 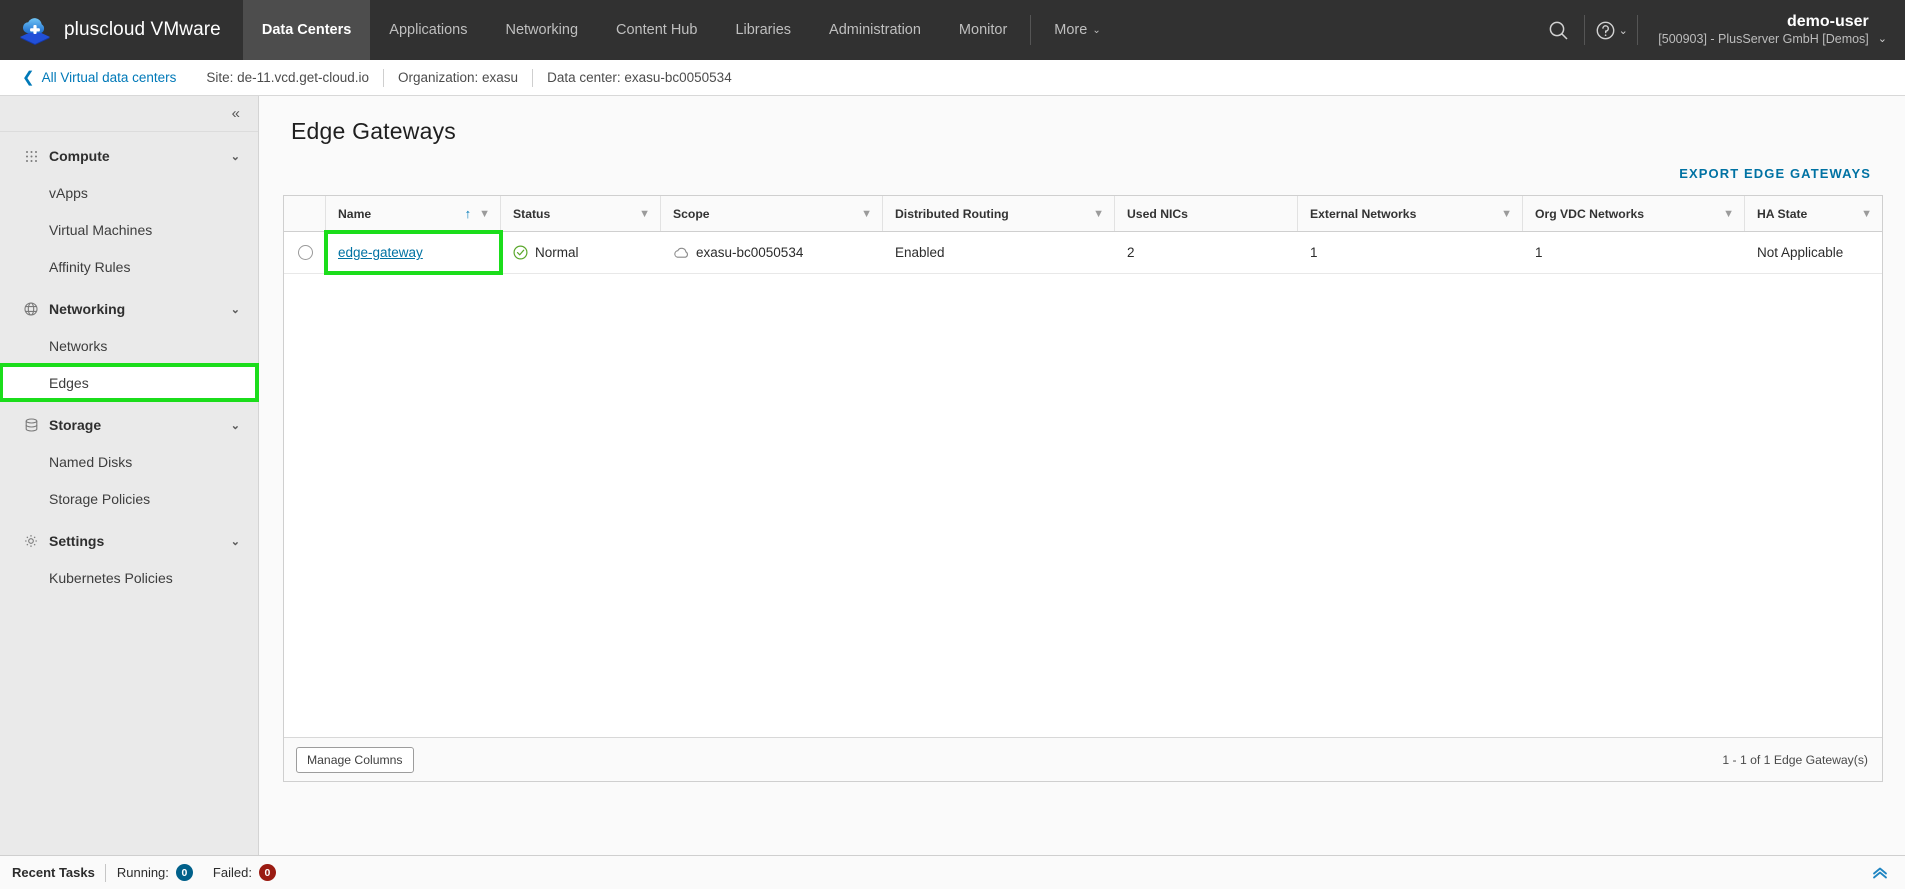 I want to click on row-select-cell, so click(x=305, y=252).